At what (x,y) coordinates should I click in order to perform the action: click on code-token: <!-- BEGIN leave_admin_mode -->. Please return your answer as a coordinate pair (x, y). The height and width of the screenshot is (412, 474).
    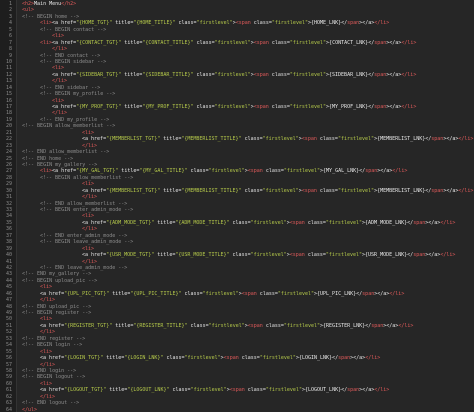
    Looking at the image, I should click on (87, 242).